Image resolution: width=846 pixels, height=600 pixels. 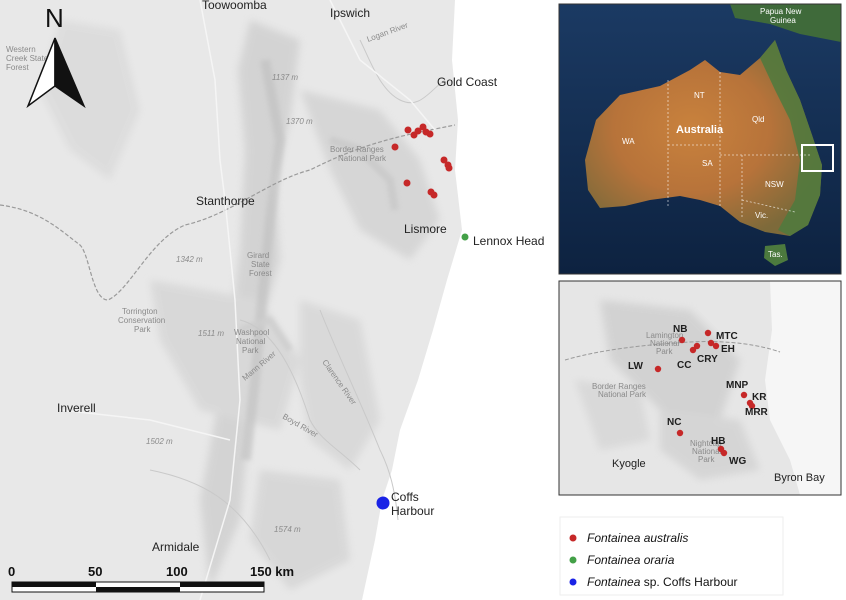 What do you see at coordinates (76, 408) in the screenshot?
I see `label-inverell: Inverell` at bounding box center [76, 408].